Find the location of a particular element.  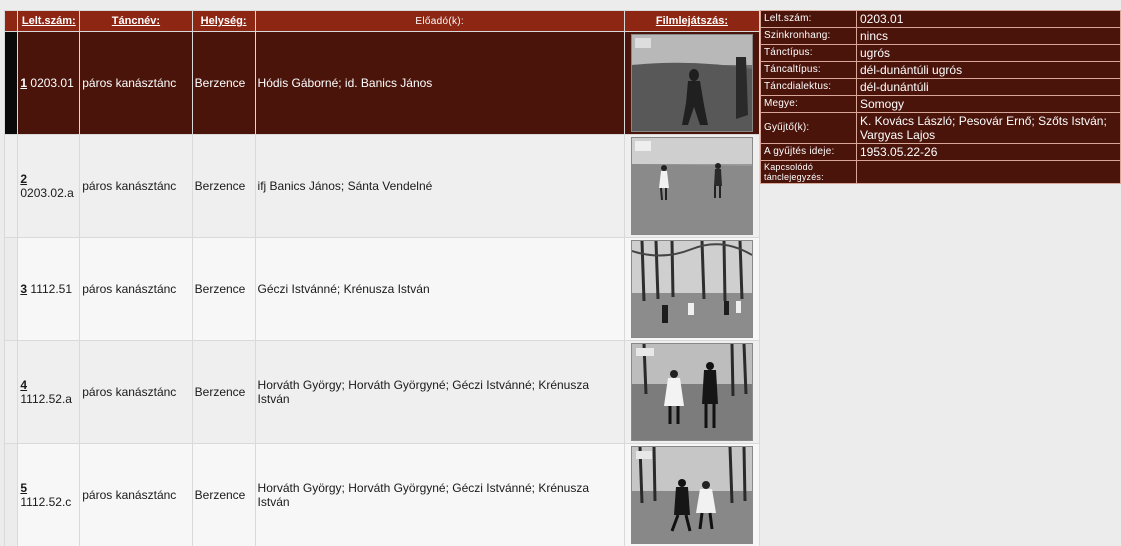

sort-link-film: Filmlejátszás: is located at coordinates (692, 21).